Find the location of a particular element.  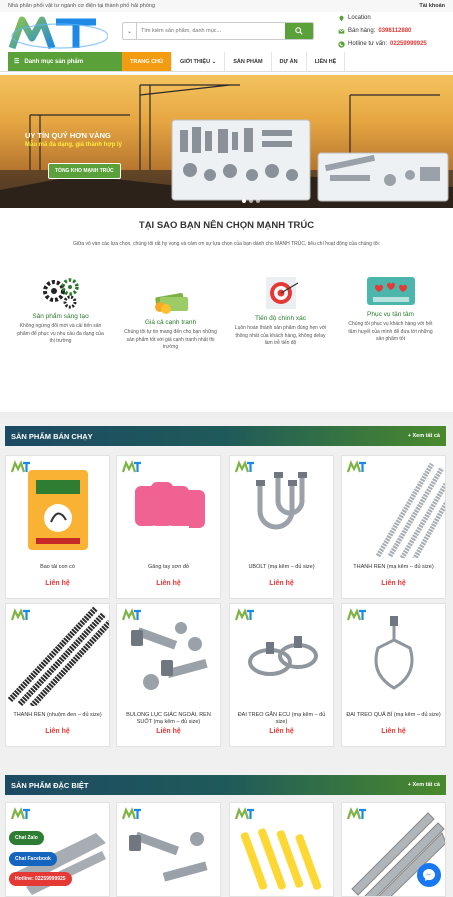

hotline-phone: 02259999925 is located at coordinates (408, 44).